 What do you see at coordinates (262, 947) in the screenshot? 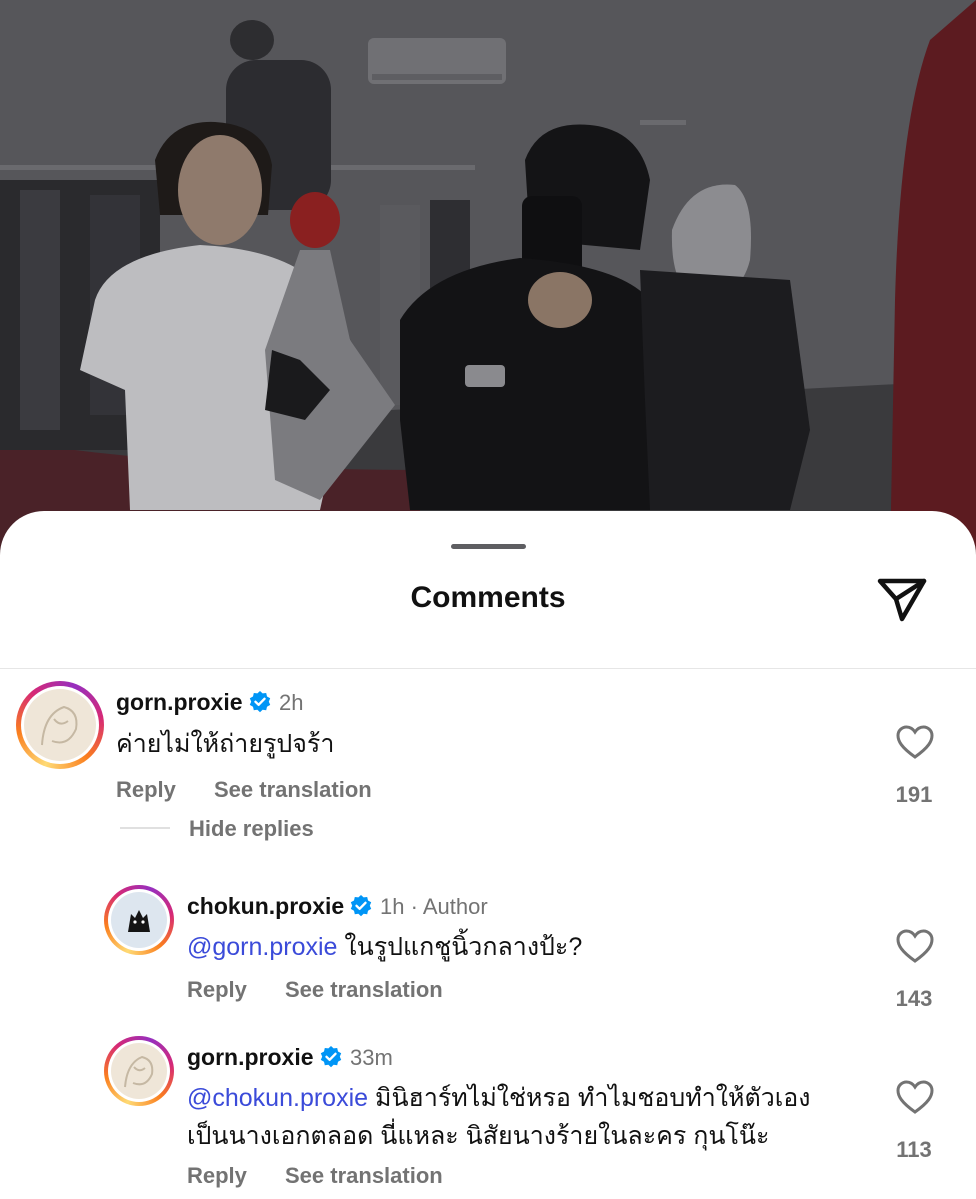
I see `mention-link: @gorn.proxie` at bounding box center [262, 947].